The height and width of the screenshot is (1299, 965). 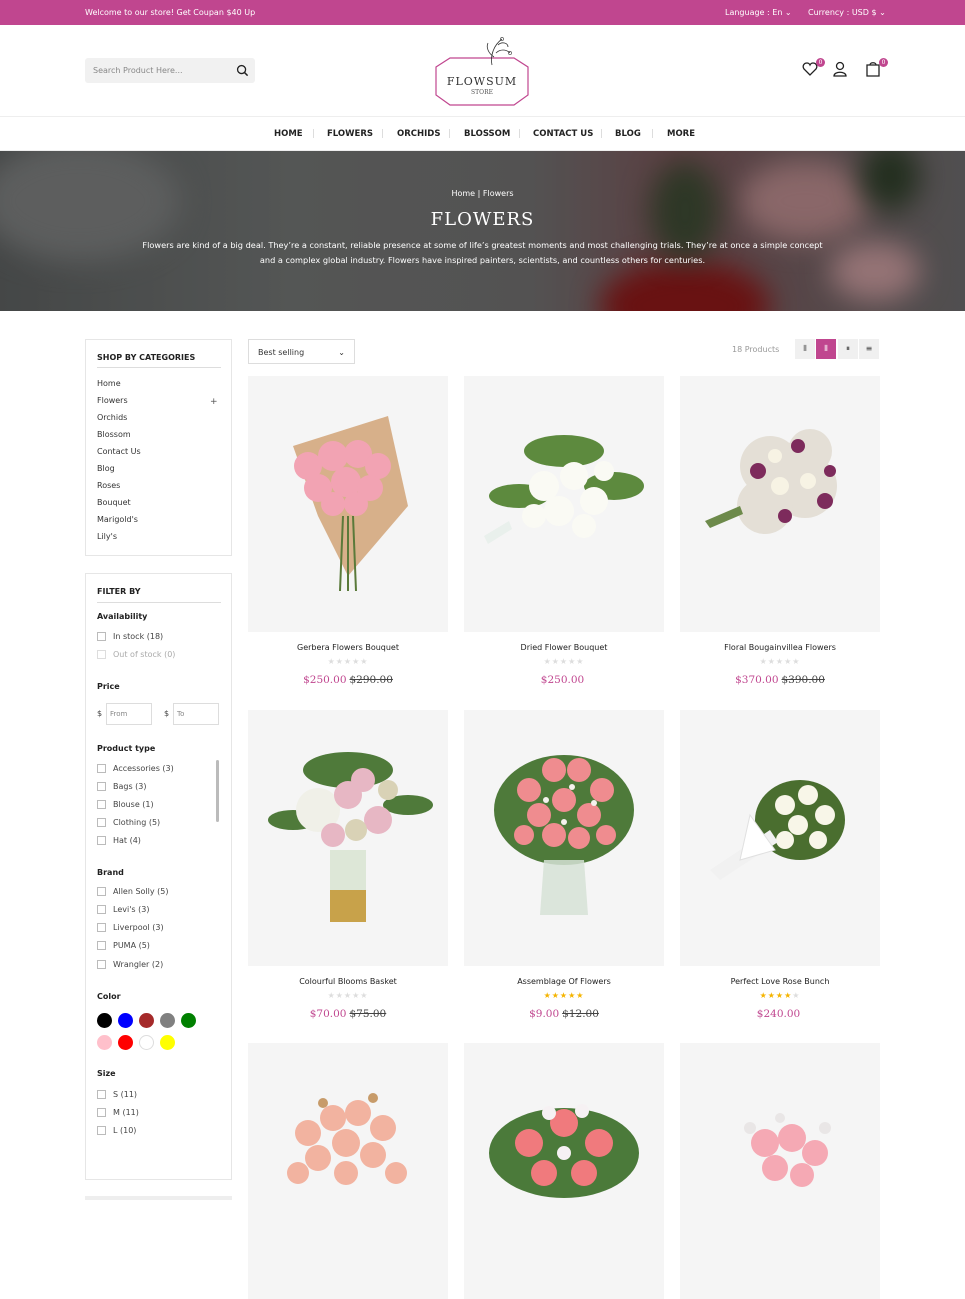 What do you see at coordinates (449, 133) in the screenshot?
I see `nav-separator` at bounding box center [449, 133].